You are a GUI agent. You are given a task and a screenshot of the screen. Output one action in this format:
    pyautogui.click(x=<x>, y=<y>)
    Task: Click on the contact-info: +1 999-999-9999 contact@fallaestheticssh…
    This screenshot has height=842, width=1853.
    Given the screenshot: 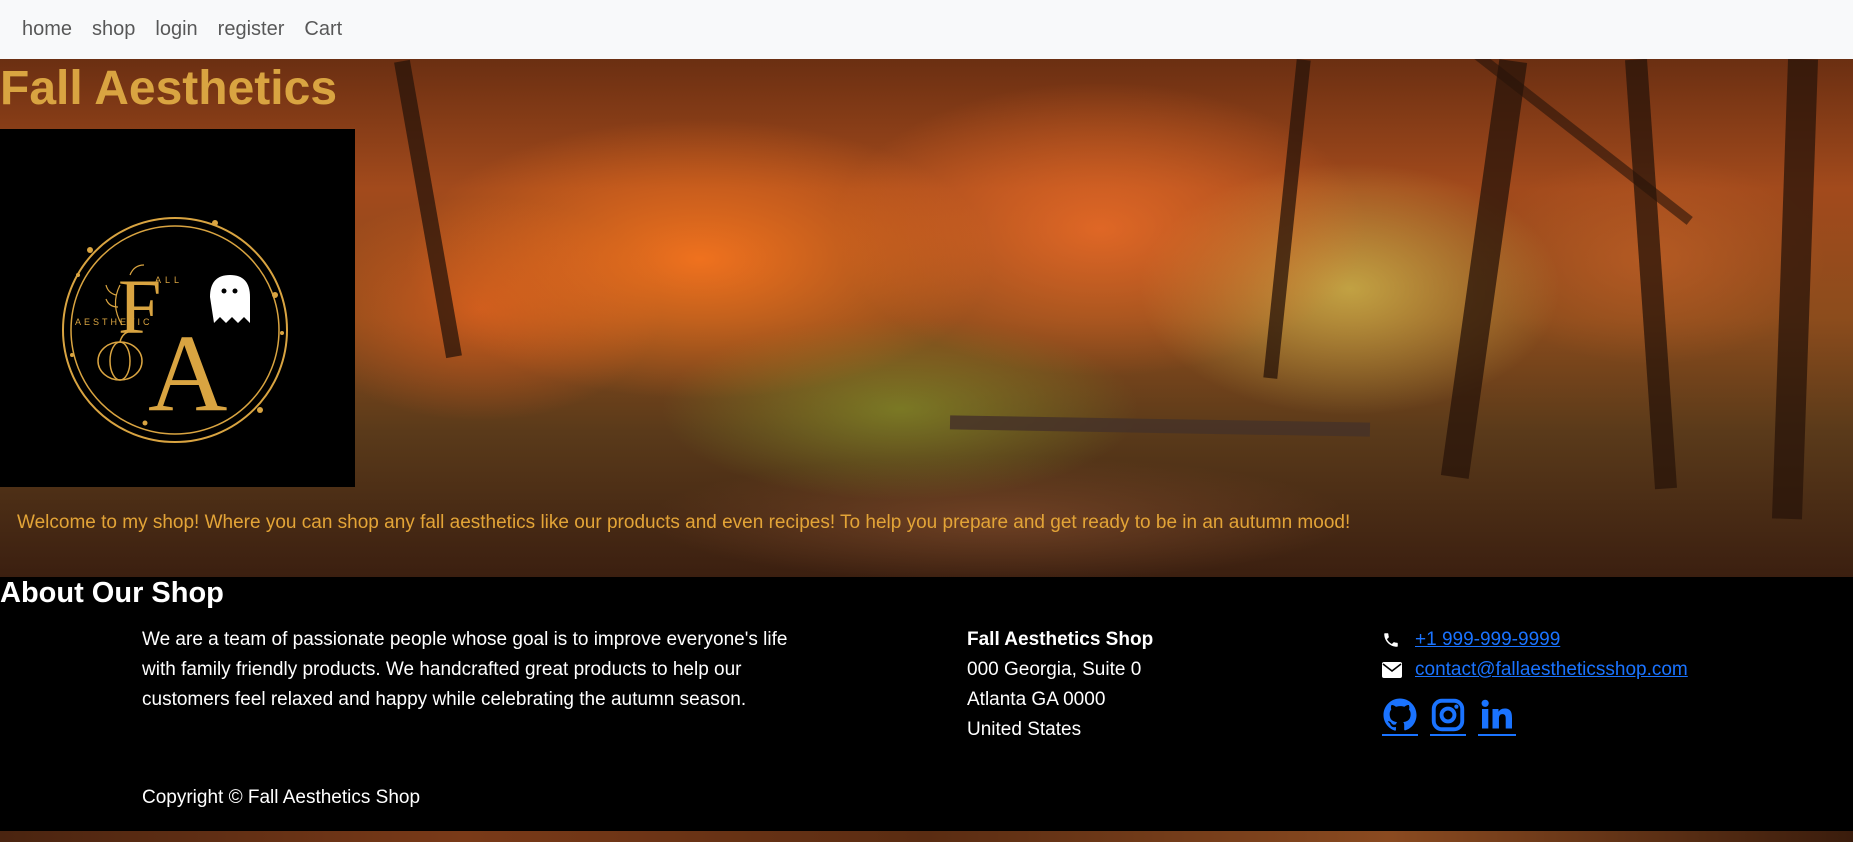 What is the action you would take?
    pyautogui.click(x=1535, y=655)
    